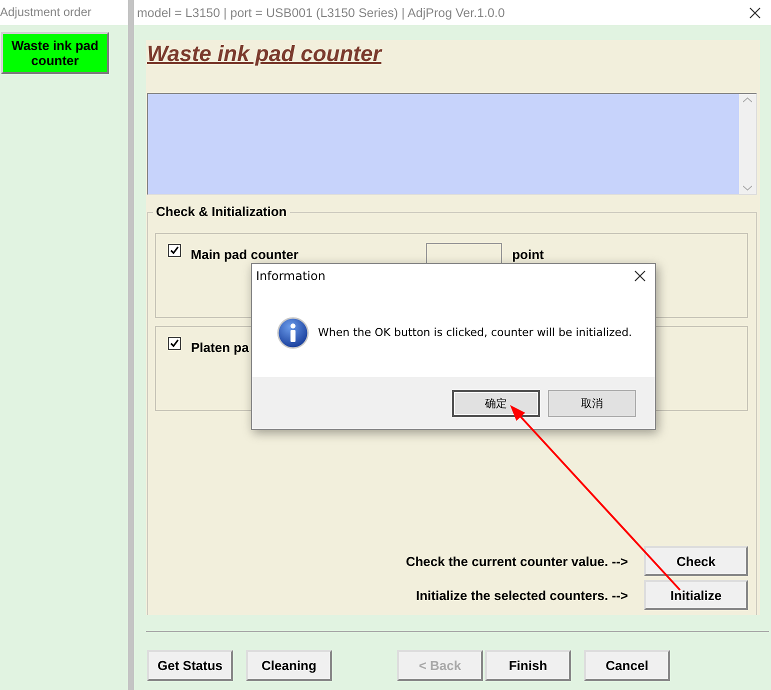  What do you see at coordinates (522, 595) in the screenshot?
I see `action-hint: Initialize the selected counters. -->` at bounding box center [522, 595].